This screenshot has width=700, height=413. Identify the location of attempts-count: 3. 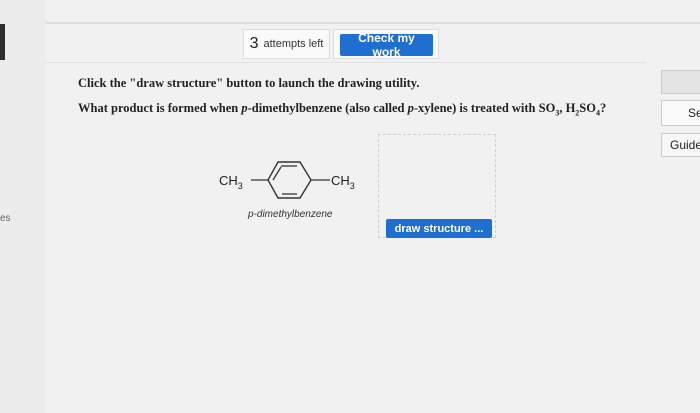
(254, 43).